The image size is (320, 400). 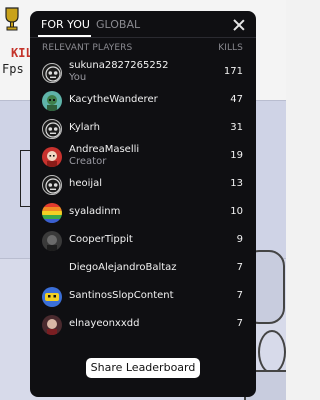 What do you see at coordinates (113, 99) in the screenshot?
I see `player-name: KacytheWanderer` at bounding box center [113, 99].